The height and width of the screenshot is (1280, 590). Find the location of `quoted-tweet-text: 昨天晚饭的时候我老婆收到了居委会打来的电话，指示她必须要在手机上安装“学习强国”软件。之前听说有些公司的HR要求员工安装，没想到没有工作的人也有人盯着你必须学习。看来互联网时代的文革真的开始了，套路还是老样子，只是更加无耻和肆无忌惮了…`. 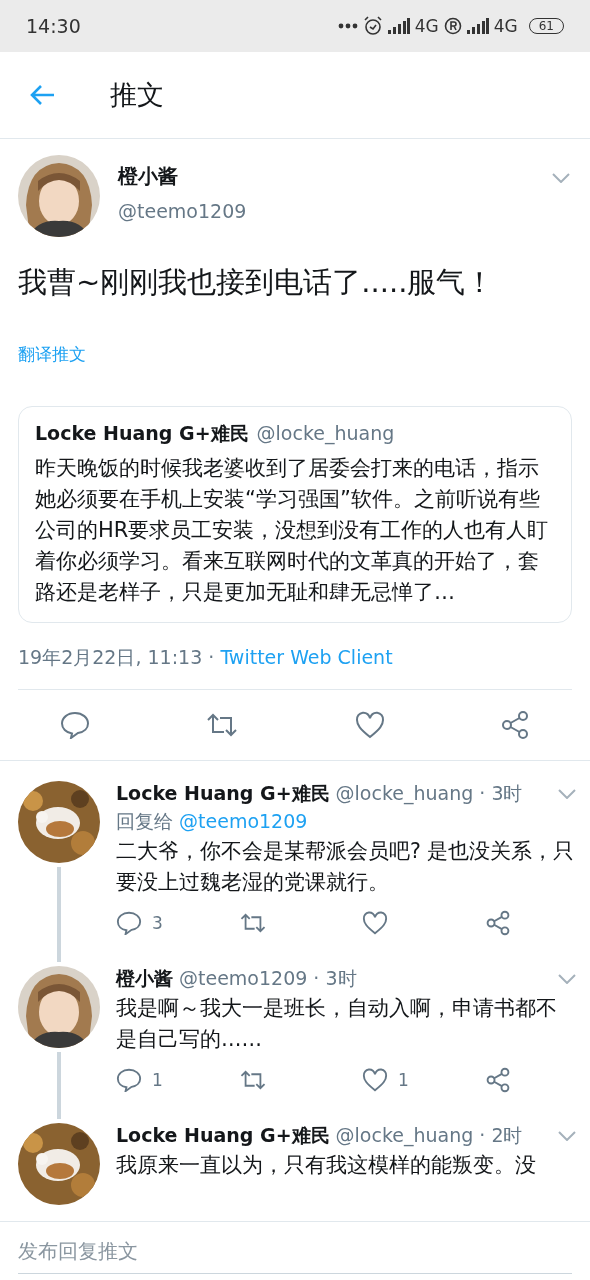

quoted-tweet-text: 昨天晚饭的时候我老婆收到了居委会打来的电话，指示她必须要在手机上安装“学习强国”软件。之前听说有些公司的HR要求员工安装，没想到没有工作的人也有人盯着你必须学习。看来互联网时代的文革真的开始了，套路还是老样子，只是更加无耻和肆无忌惮了… is located at coordinates (292, 530).